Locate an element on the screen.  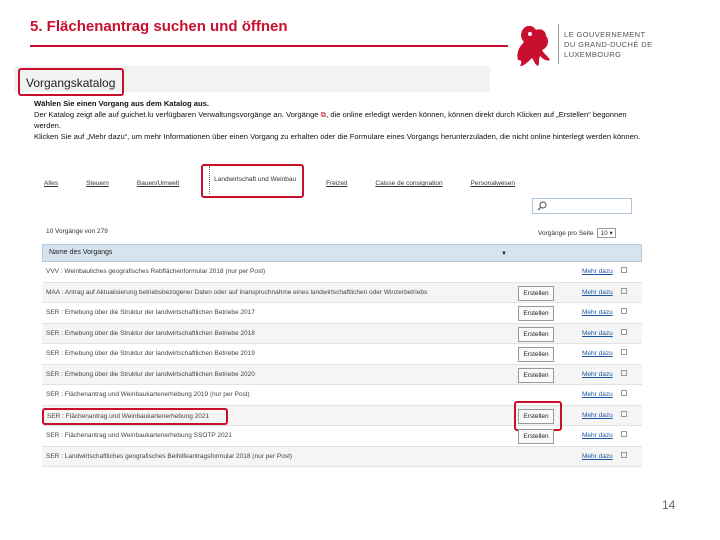
table-header: Name des Vorgangs ▼ is located at coordinates (342, 253).